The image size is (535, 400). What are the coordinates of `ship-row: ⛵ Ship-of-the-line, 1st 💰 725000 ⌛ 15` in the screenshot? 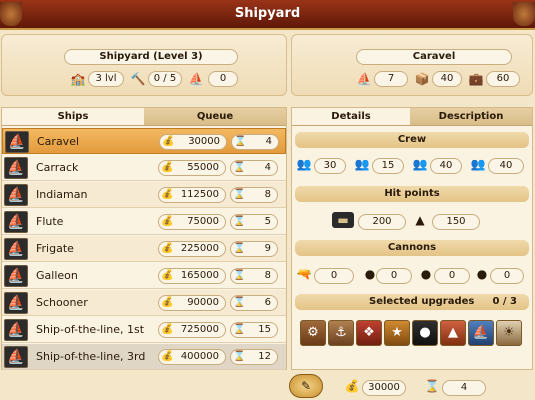 It's located at (144, 330).